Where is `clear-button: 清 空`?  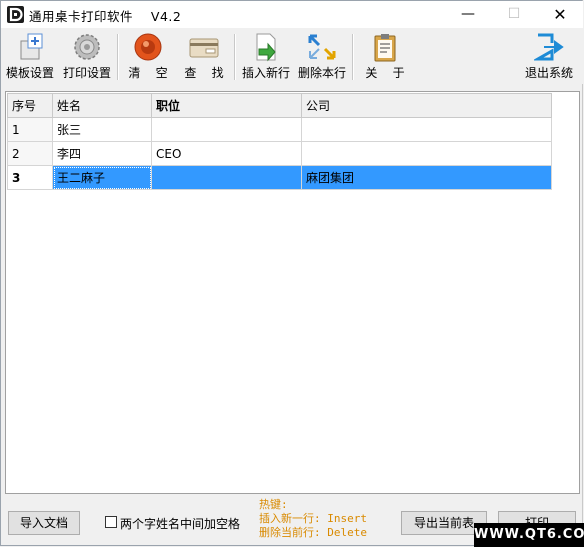
clear-button: 清 空 is located at coordinates (148, 56).